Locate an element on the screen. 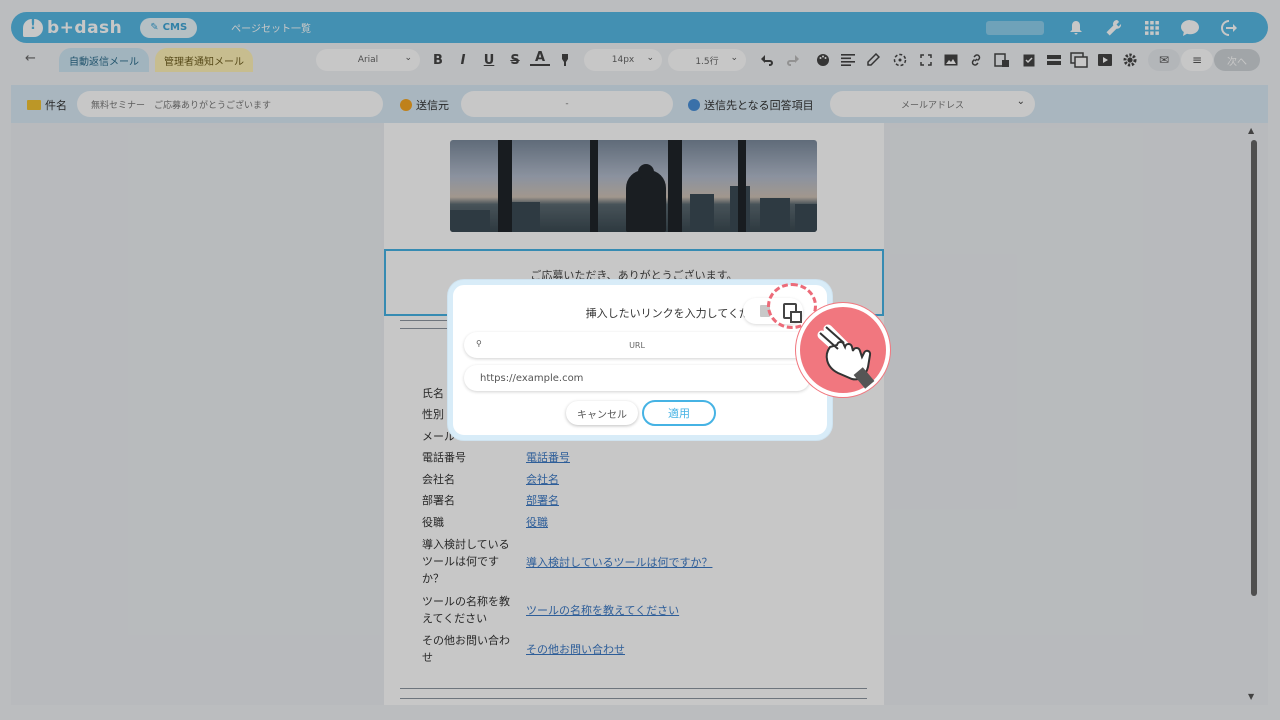 The width and height of the screenshot is (1280, 720). url-search-placeholder: URL is located at coordinates (637, 345).